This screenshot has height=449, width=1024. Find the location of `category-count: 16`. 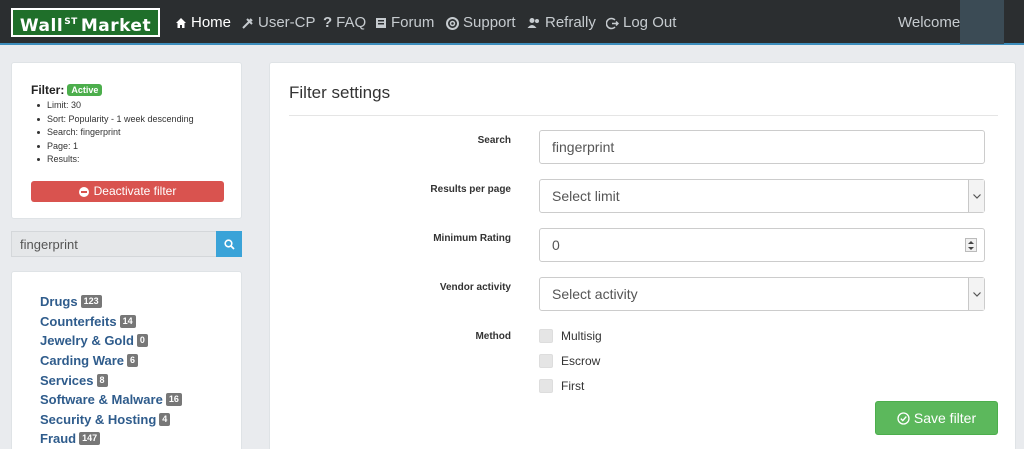

category-count: 16 is located at coordinates (173, 400).